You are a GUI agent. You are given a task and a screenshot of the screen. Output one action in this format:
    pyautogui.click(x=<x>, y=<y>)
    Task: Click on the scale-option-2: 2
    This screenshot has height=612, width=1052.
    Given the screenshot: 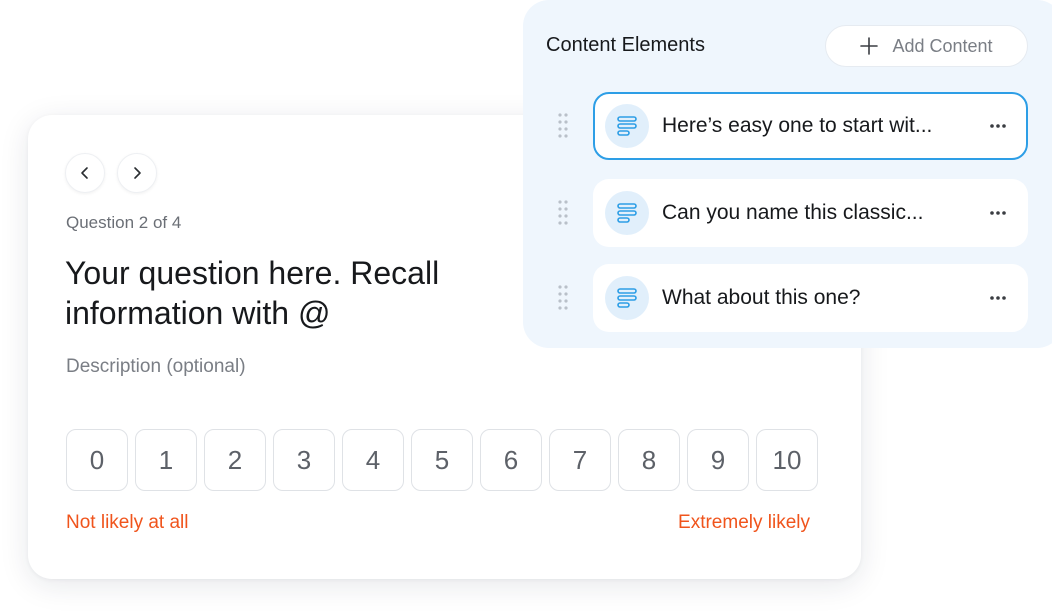 What is the action you would take?
    pyautogui.click(x=235, y=460)
    